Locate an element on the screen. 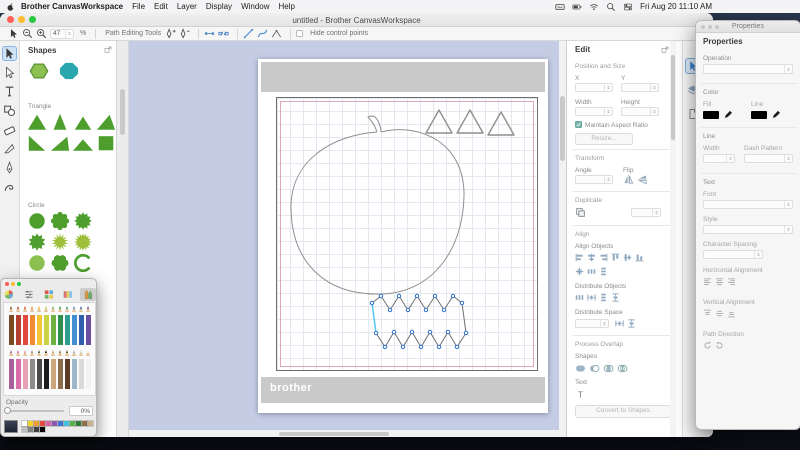 The width and height of the screenshot is (800, 450). current-color-well is located at coordinates (11, 426).